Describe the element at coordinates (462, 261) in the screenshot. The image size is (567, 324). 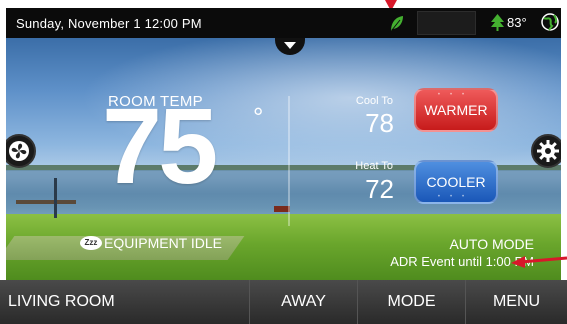
I see `adr-event-status: ADR Event until 1:00 PM` at that location.